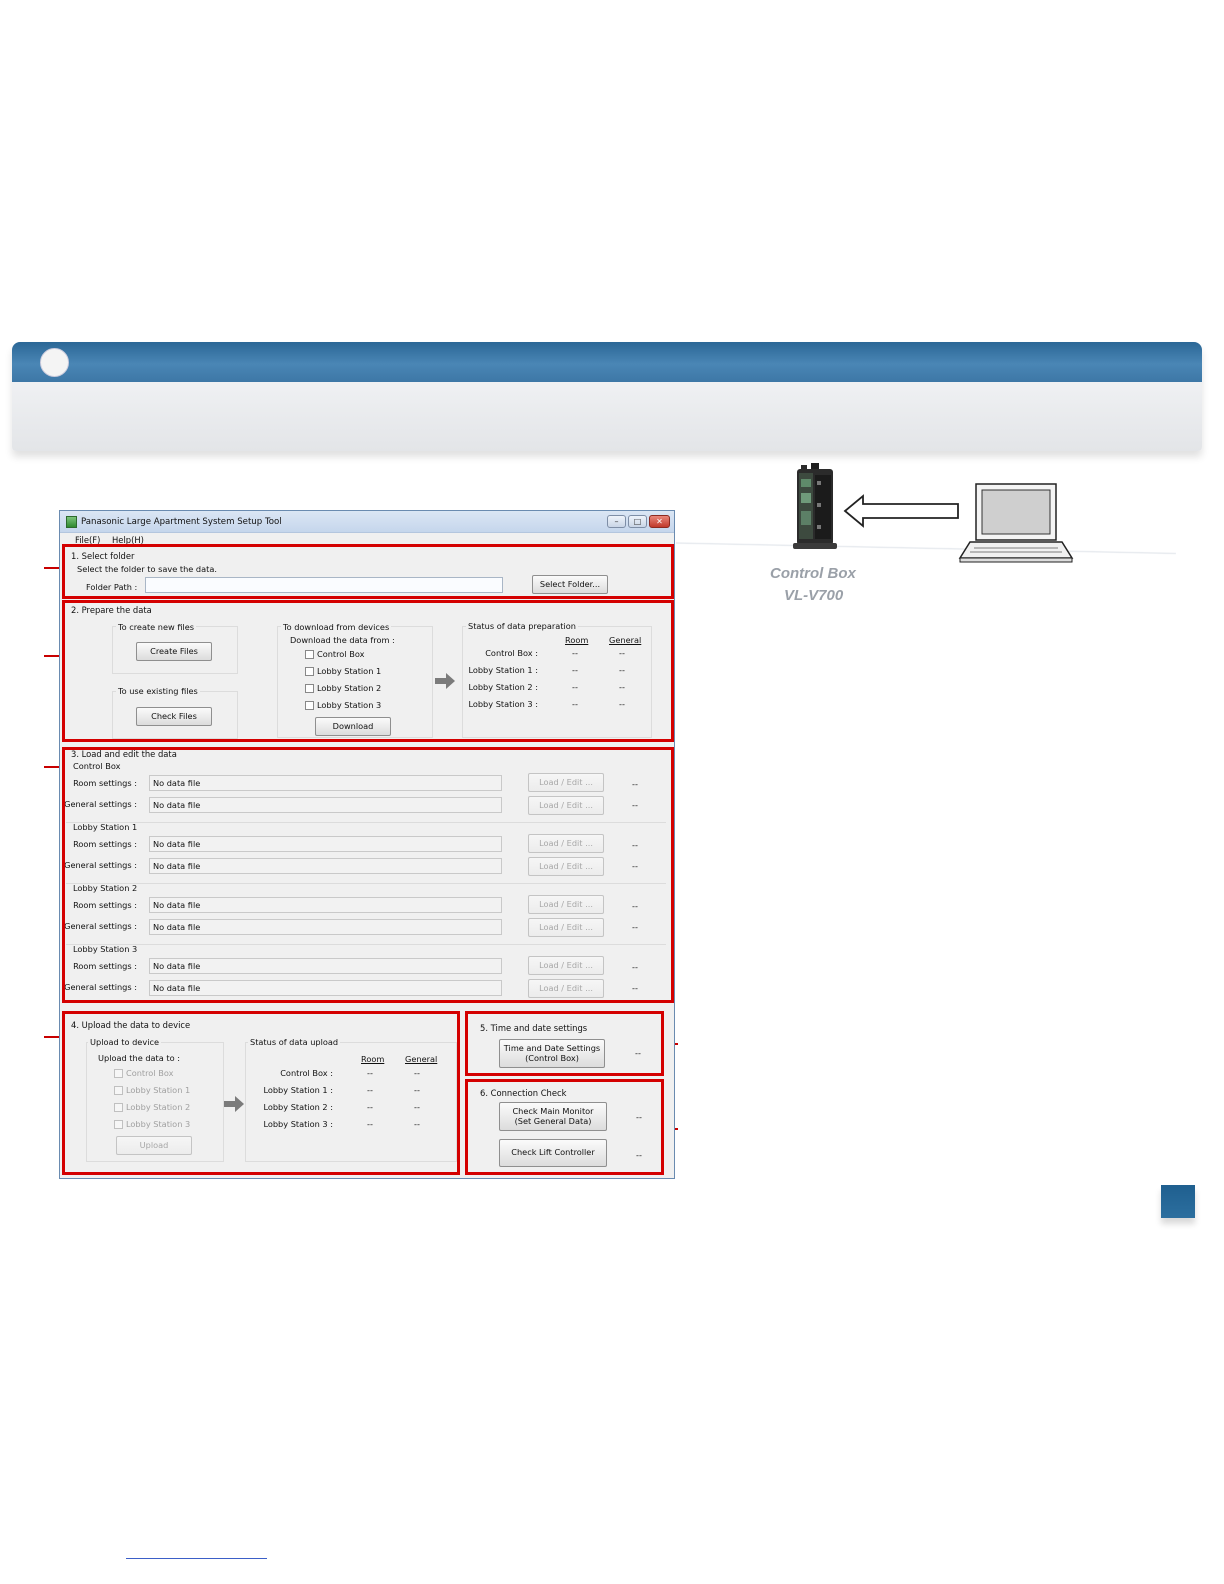  What do you see at coordinates (309, 671) in the screenshot?
I see `download-lobby-1-checkbox` at bounding box center [309, 671].